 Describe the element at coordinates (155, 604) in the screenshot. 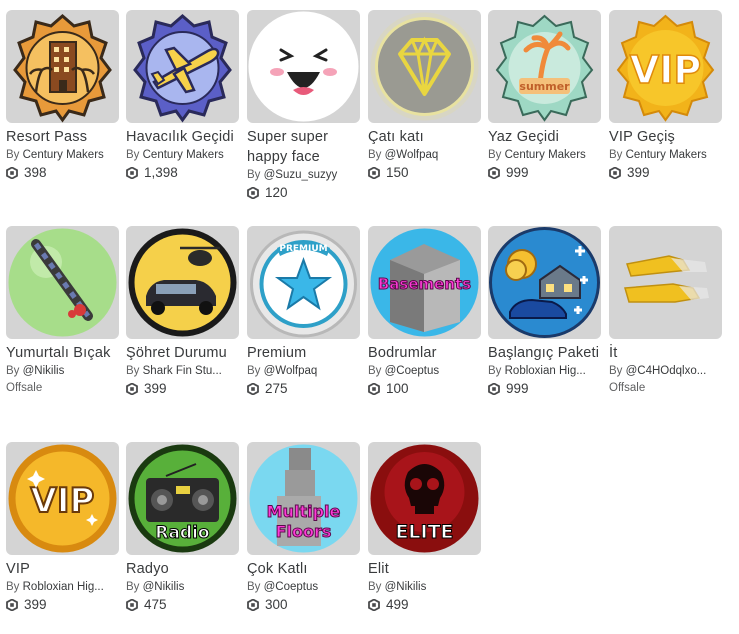

I see `price-value: 475` at that location.